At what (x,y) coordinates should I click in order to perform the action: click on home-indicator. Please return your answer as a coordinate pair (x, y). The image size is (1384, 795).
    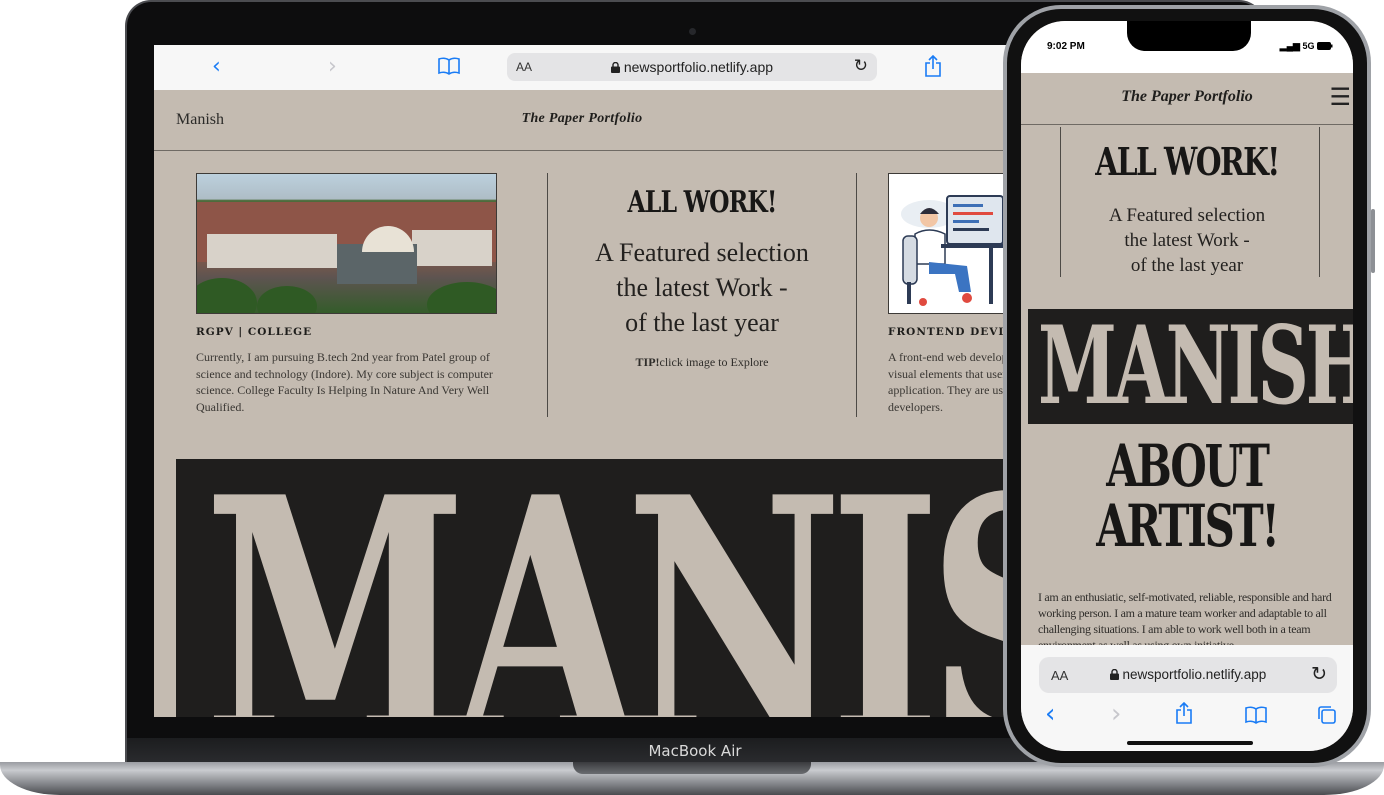
    Looking at the image, I should click on (1190, 743).